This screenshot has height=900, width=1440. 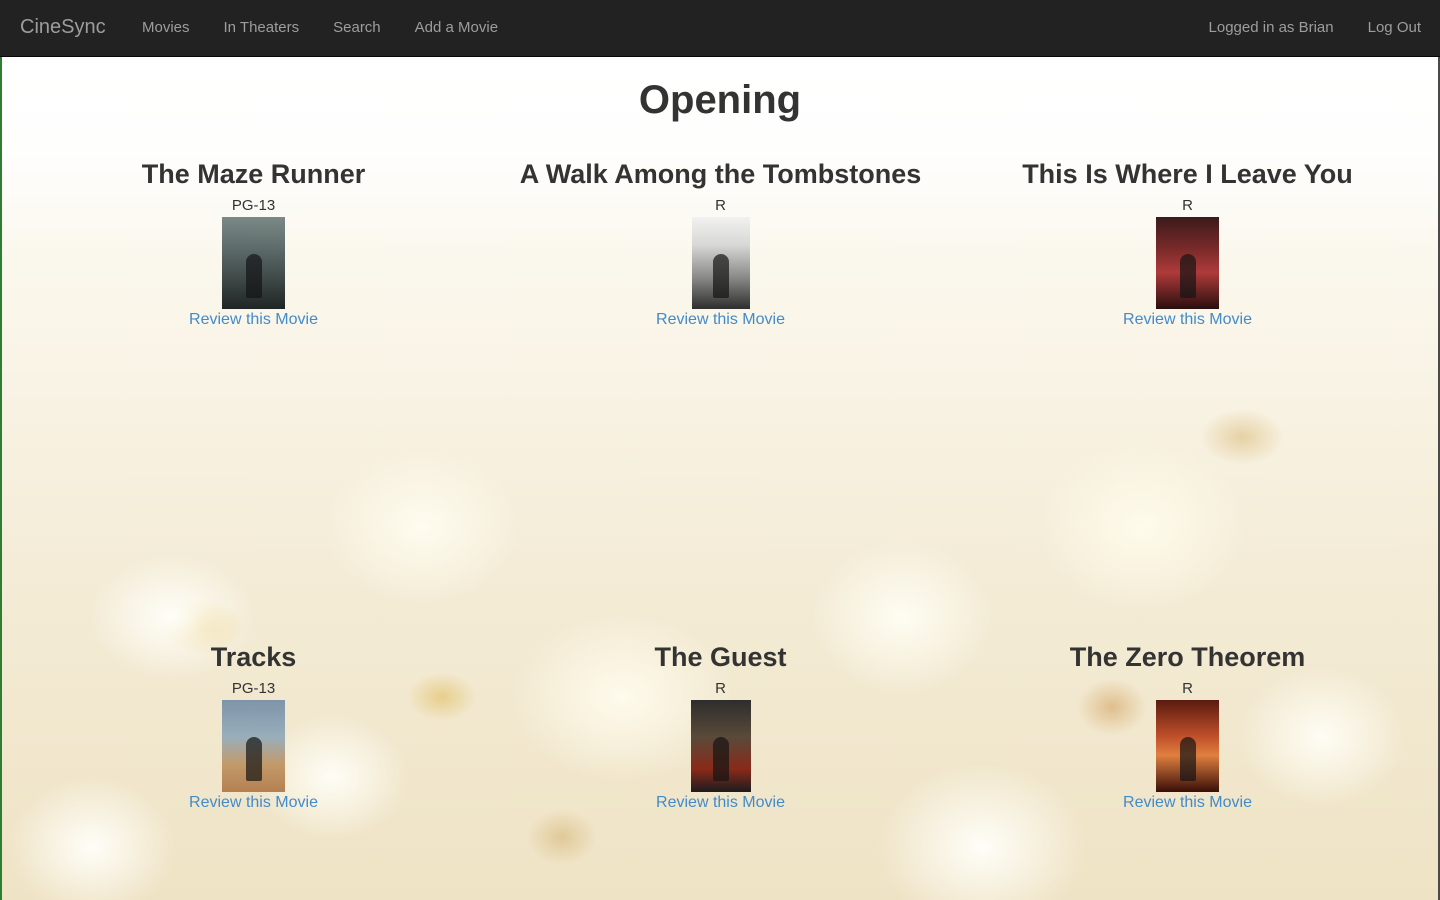 I want to click on movie-title: The Maze Runner, so click(x=253, y=174).